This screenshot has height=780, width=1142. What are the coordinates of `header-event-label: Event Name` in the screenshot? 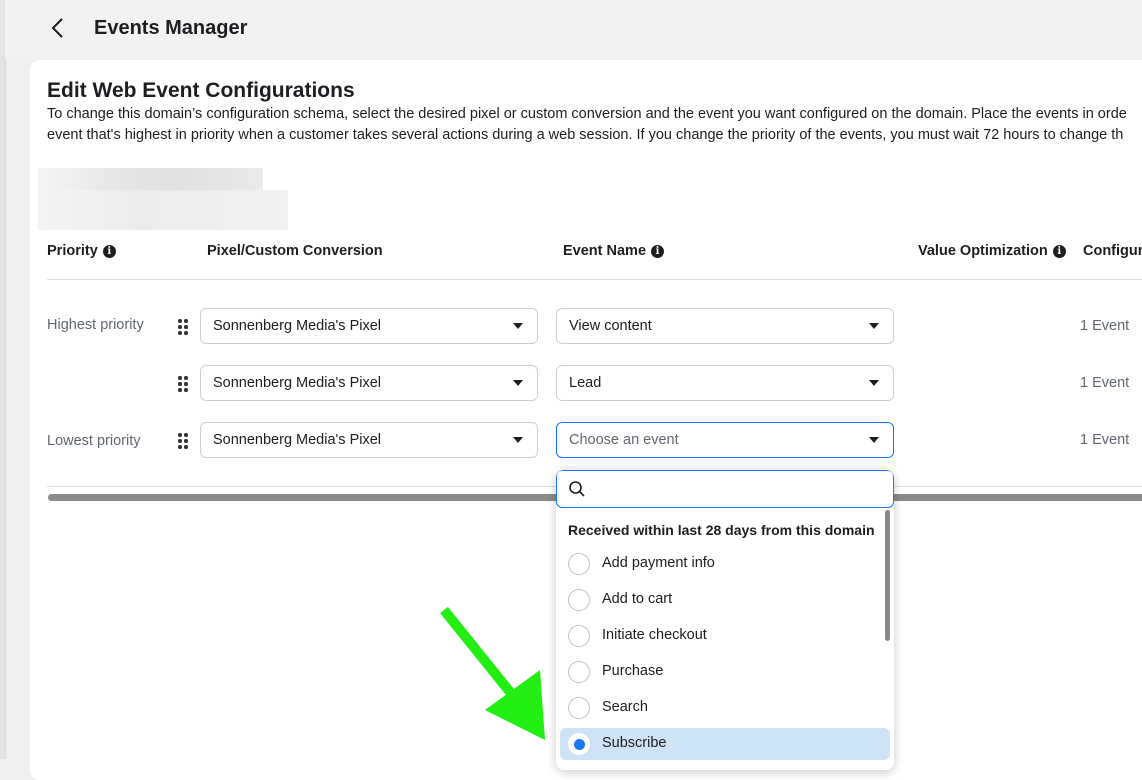 It's located at (605, 251).